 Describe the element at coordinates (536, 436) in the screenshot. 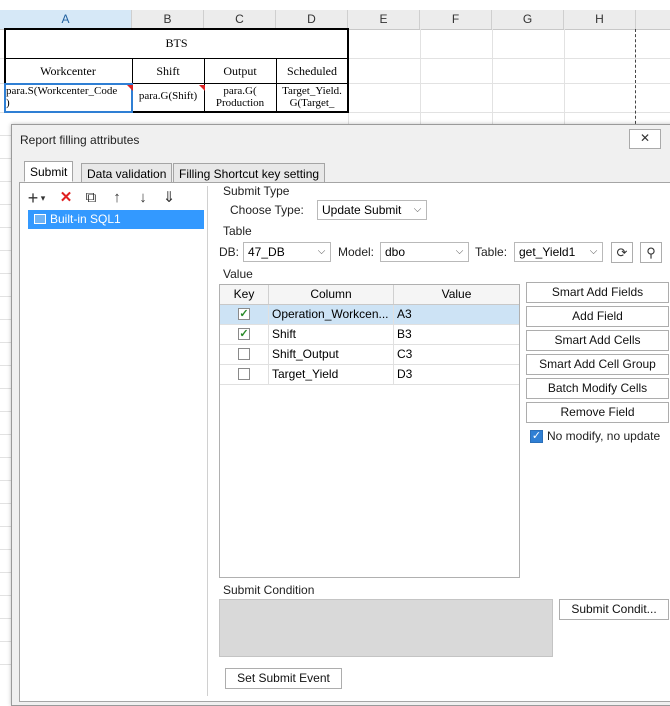

I see `no-modify-checkbox: ✓` at that location.